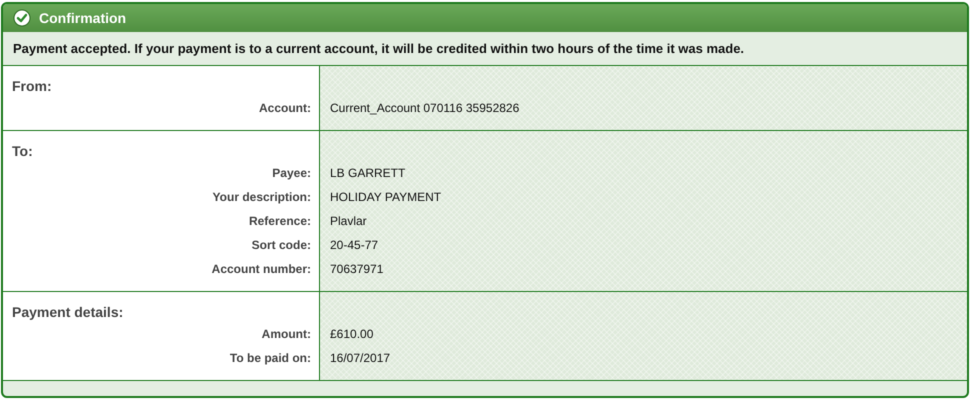  Describe the element at coordinates (425, 108) in the screenshot. I see `field-value: Current_Account 070116 35952826` at that location.